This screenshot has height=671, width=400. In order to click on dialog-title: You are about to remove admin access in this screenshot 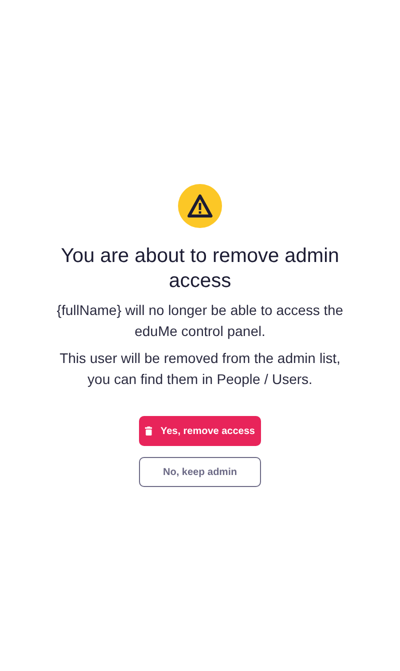, I will do `click(200, 269)`.